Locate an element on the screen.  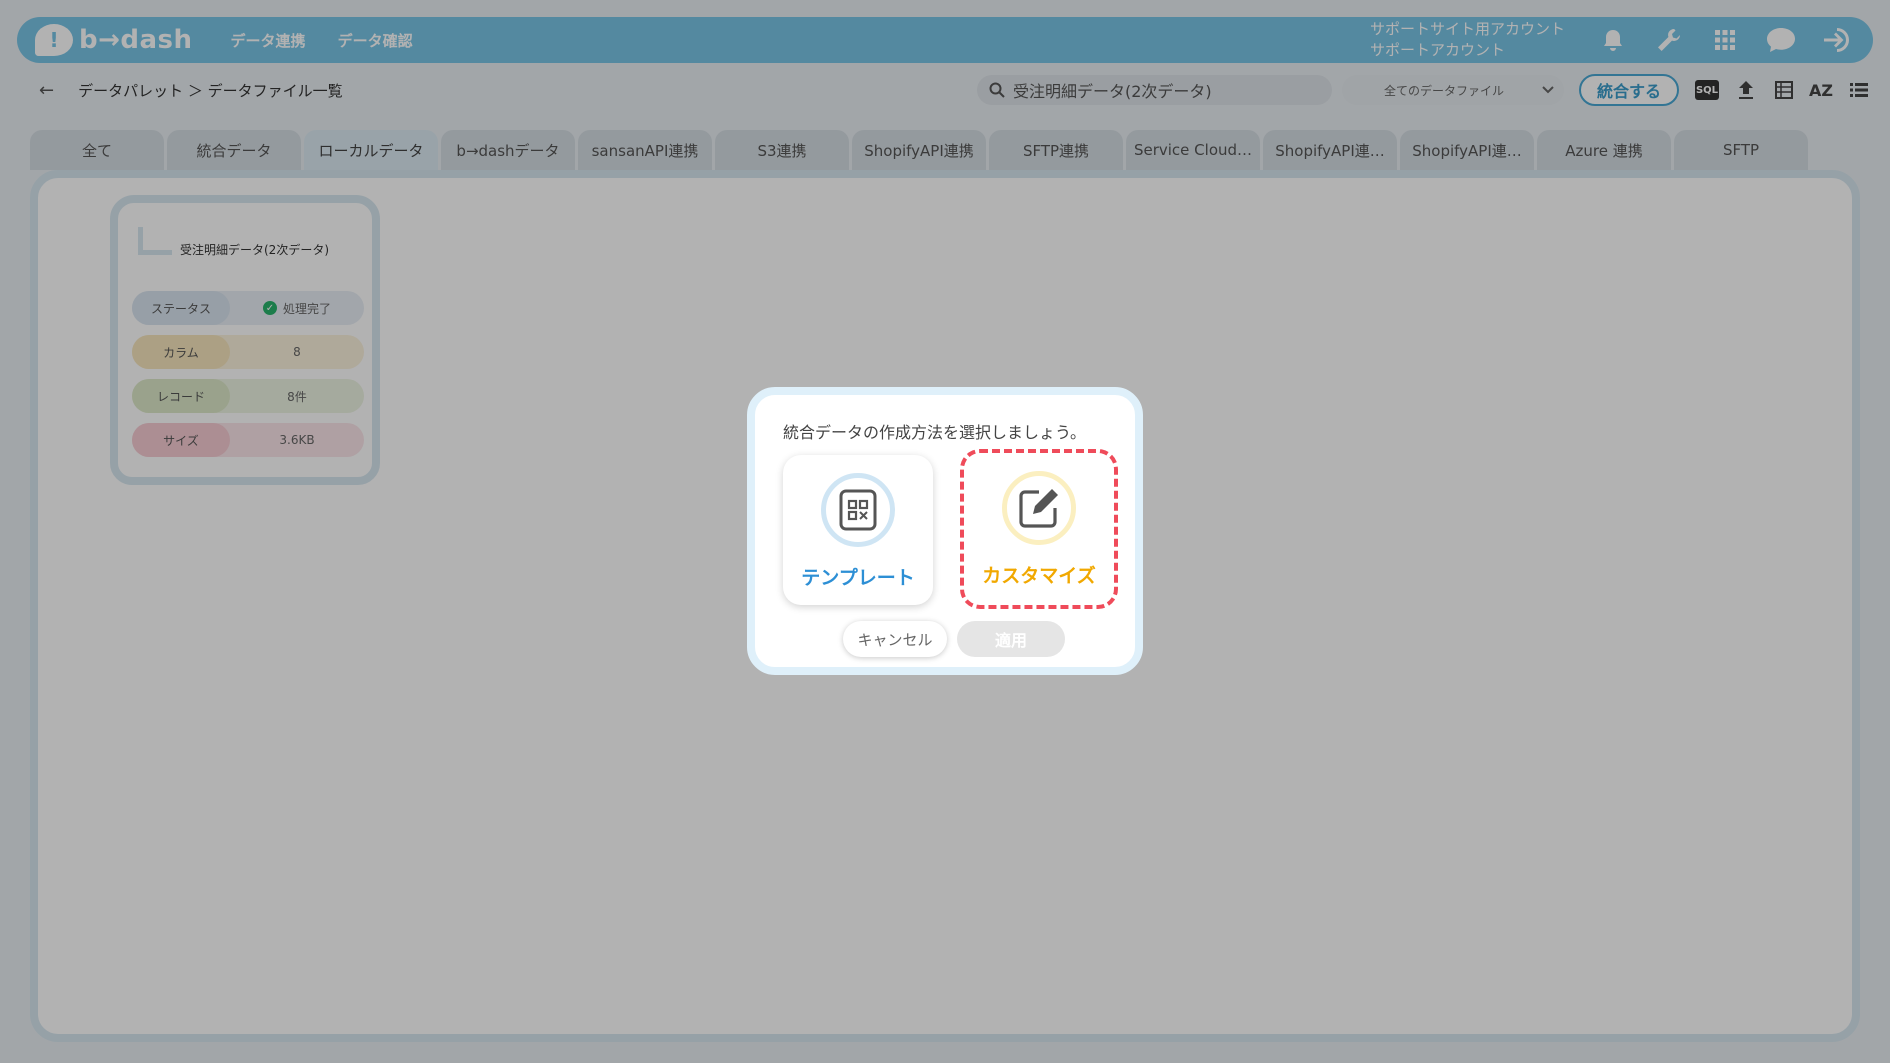
edit-icon is located at coordinates (1038, 508).